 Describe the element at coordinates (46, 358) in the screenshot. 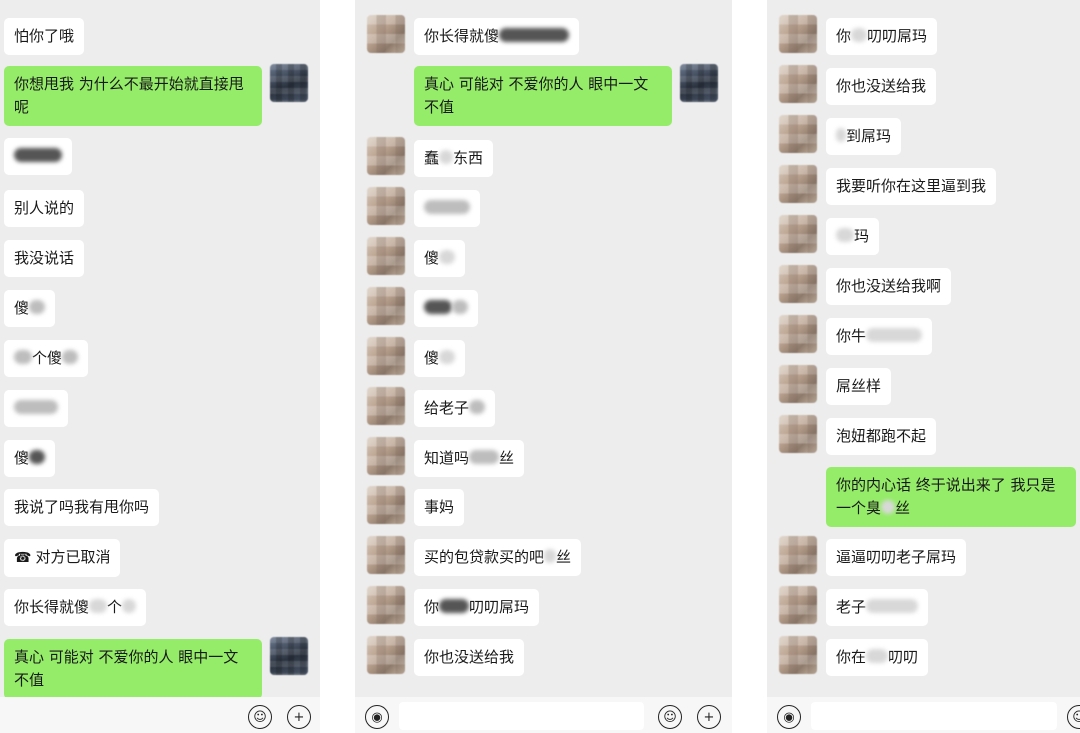

I see `message-in: 个傻` at that location.